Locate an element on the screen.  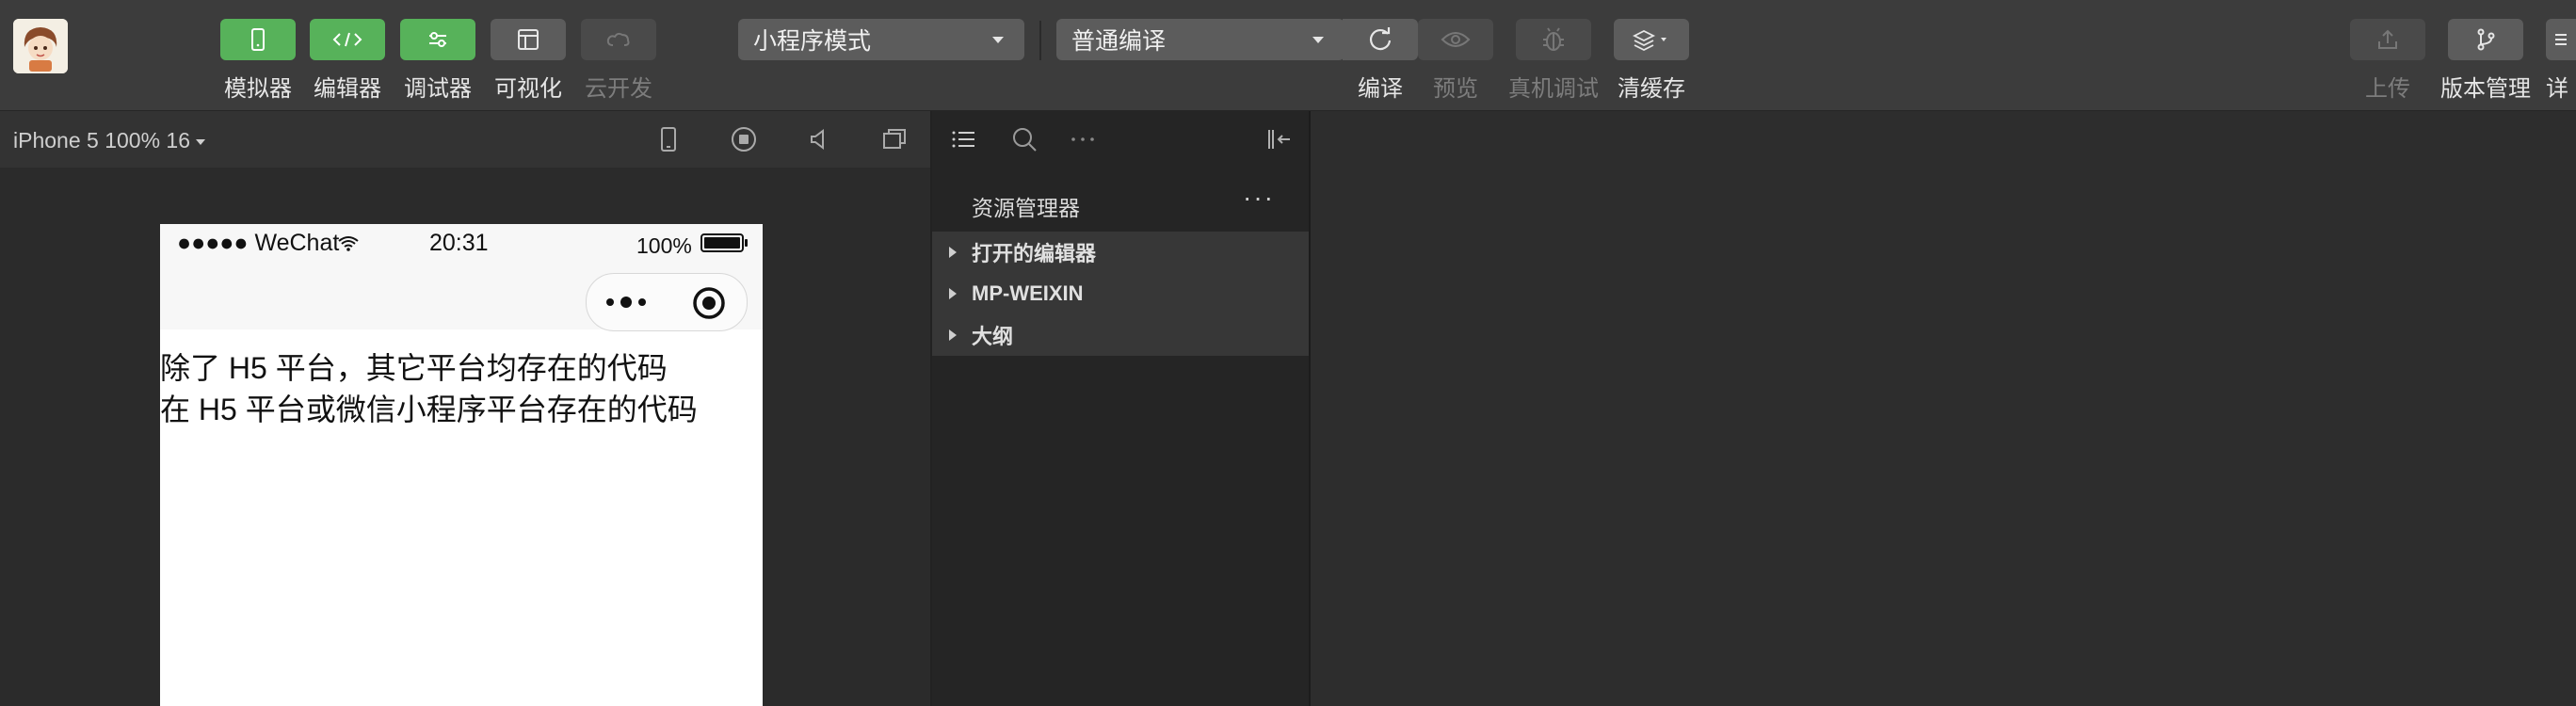
bug-icon is located at coordinates (1553, 39).